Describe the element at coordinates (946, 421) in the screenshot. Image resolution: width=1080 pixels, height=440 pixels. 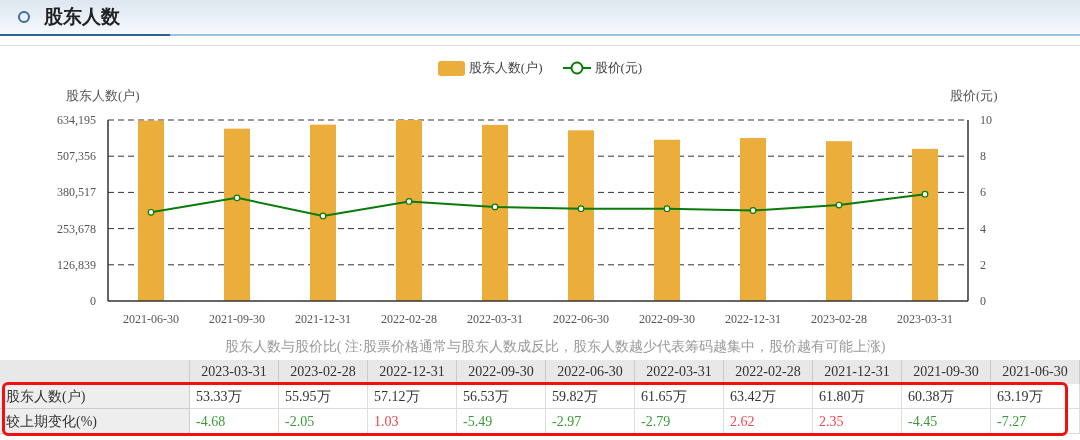
I see `table-cell: -4.45` at that location.